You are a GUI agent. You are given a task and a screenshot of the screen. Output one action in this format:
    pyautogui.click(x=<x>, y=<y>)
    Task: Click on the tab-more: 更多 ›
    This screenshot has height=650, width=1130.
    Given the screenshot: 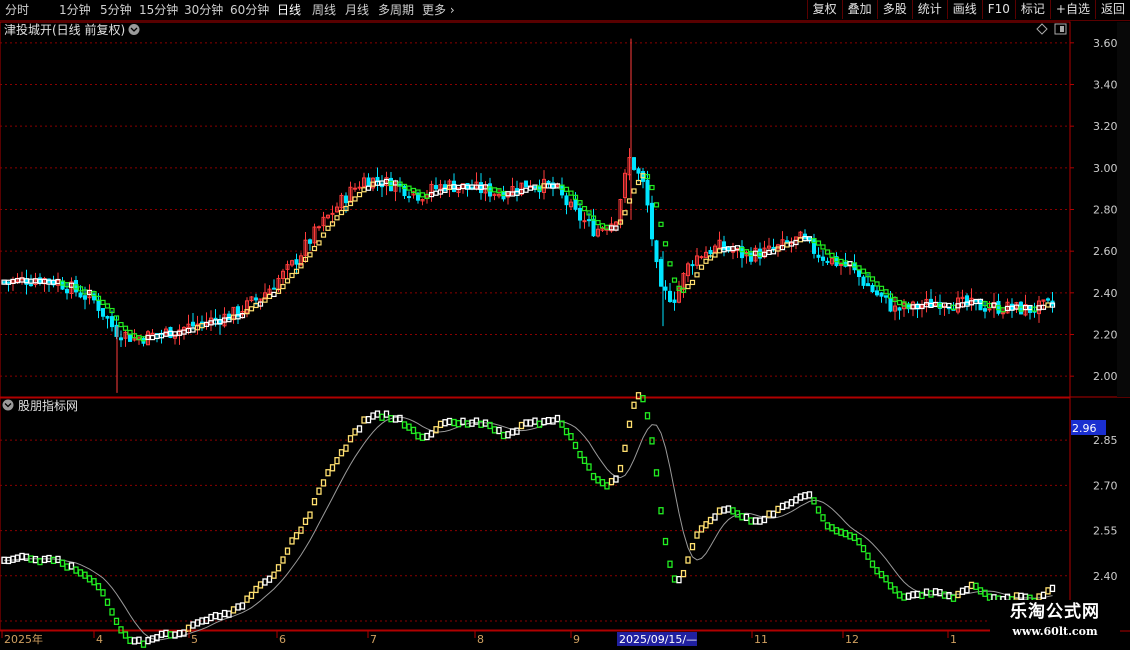 What is the action you would take?
    pyautogui.click(x=438, y=10)
    